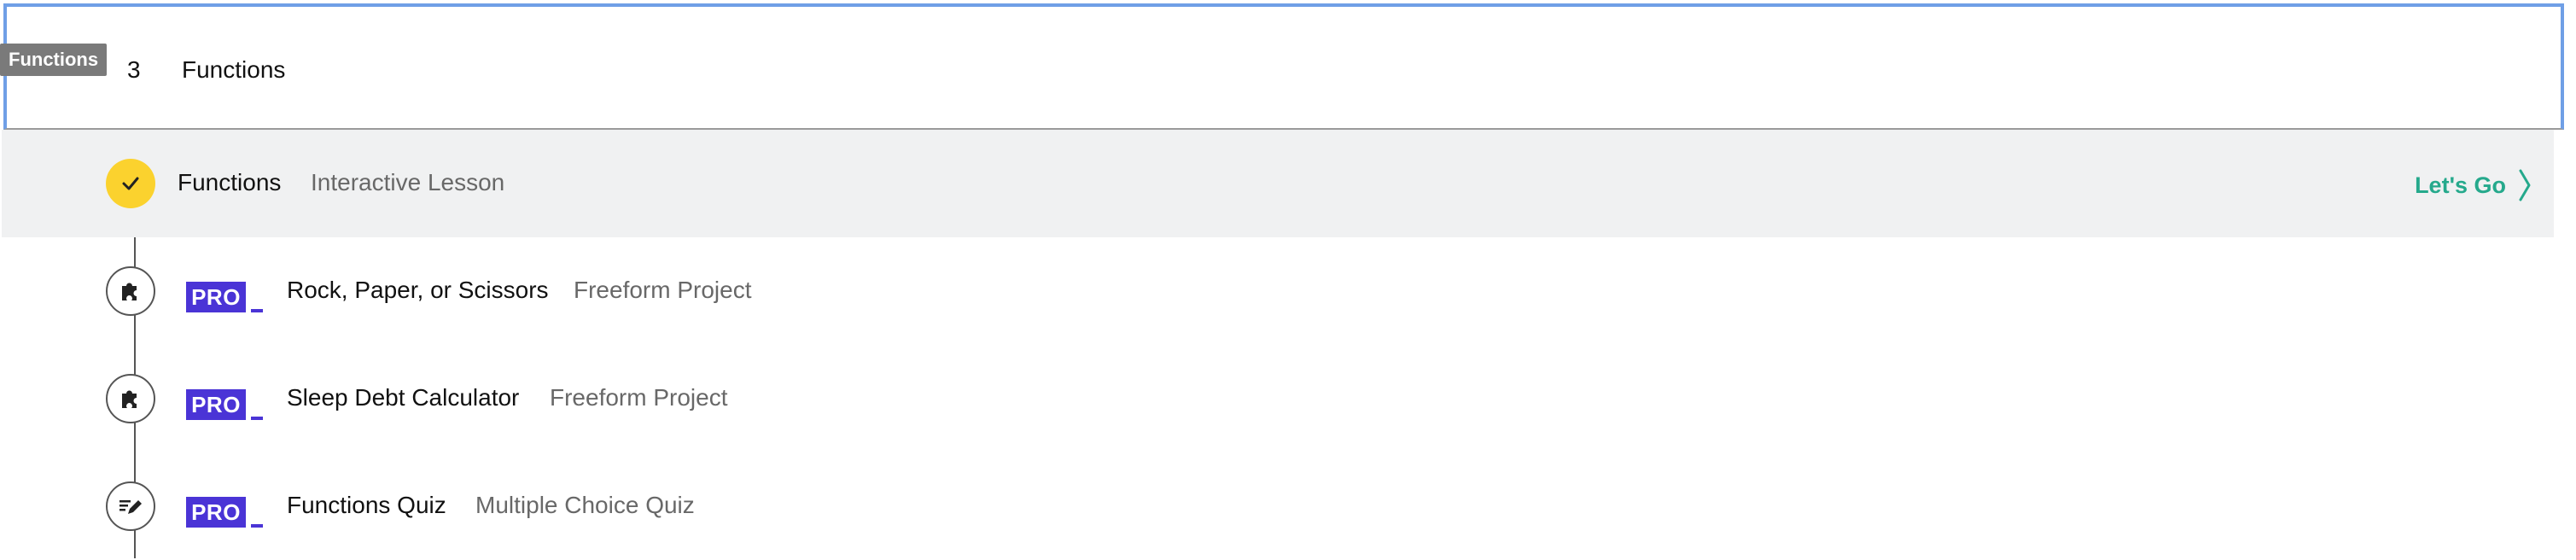 This screenshot has width=2576, height=560. I want to click on section-number: 3, so click(134, 70).